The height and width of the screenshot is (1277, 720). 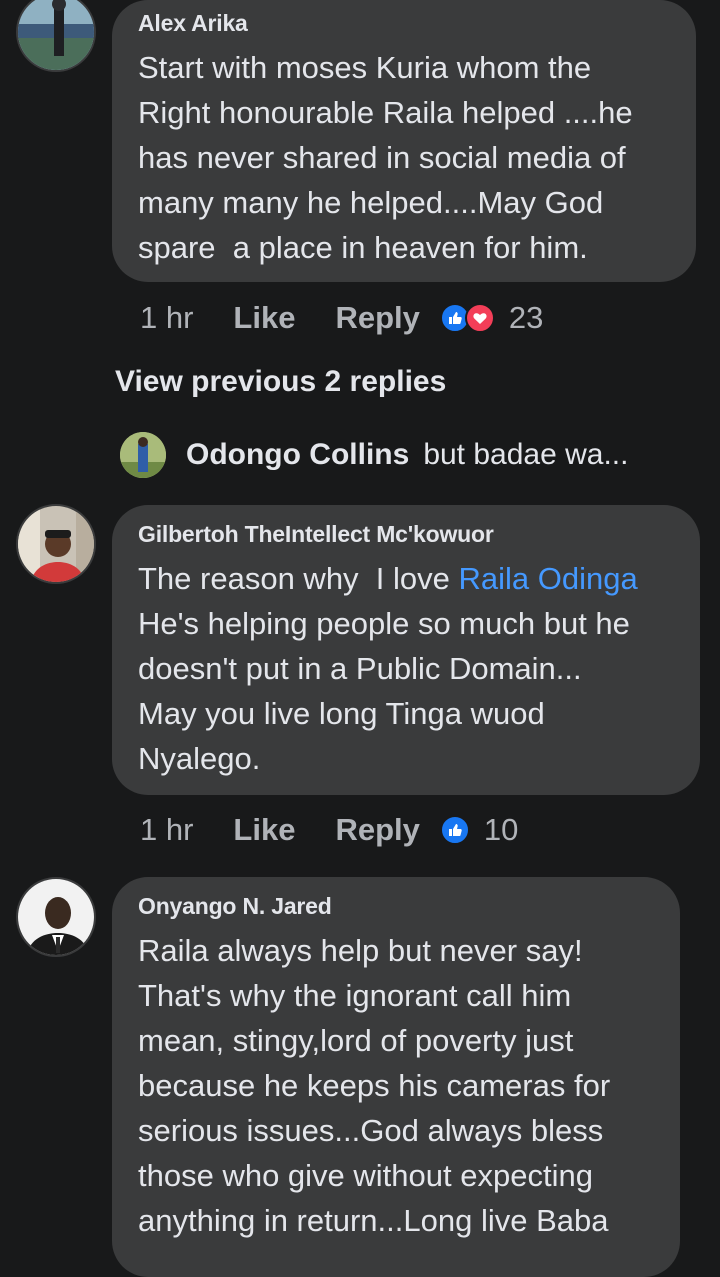 I want to click on comment-line: serious issues...God always bless, so click(x=371, y=1130).